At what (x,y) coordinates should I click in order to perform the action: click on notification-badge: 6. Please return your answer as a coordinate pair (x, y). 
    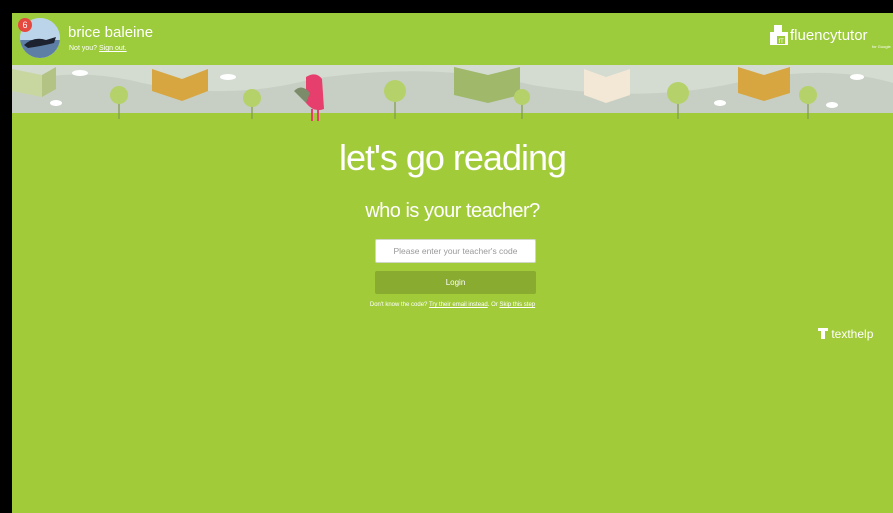
    Looking at the image, I should click on (25, 25).